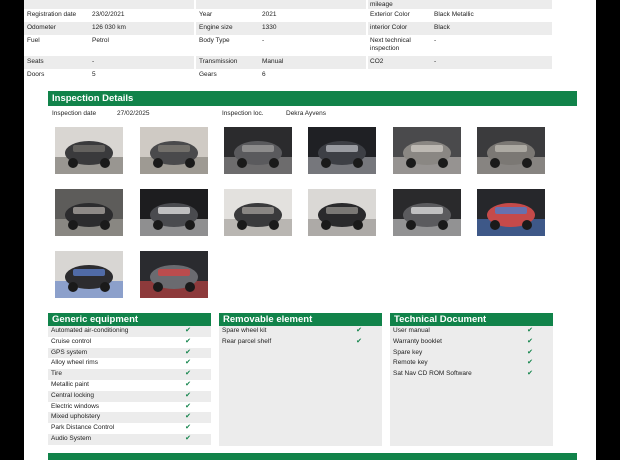  Describe the element at coordinates (129, 428) in the screenshot. I see `generic-equipment-item: Park Distance Control ✔` at that location.